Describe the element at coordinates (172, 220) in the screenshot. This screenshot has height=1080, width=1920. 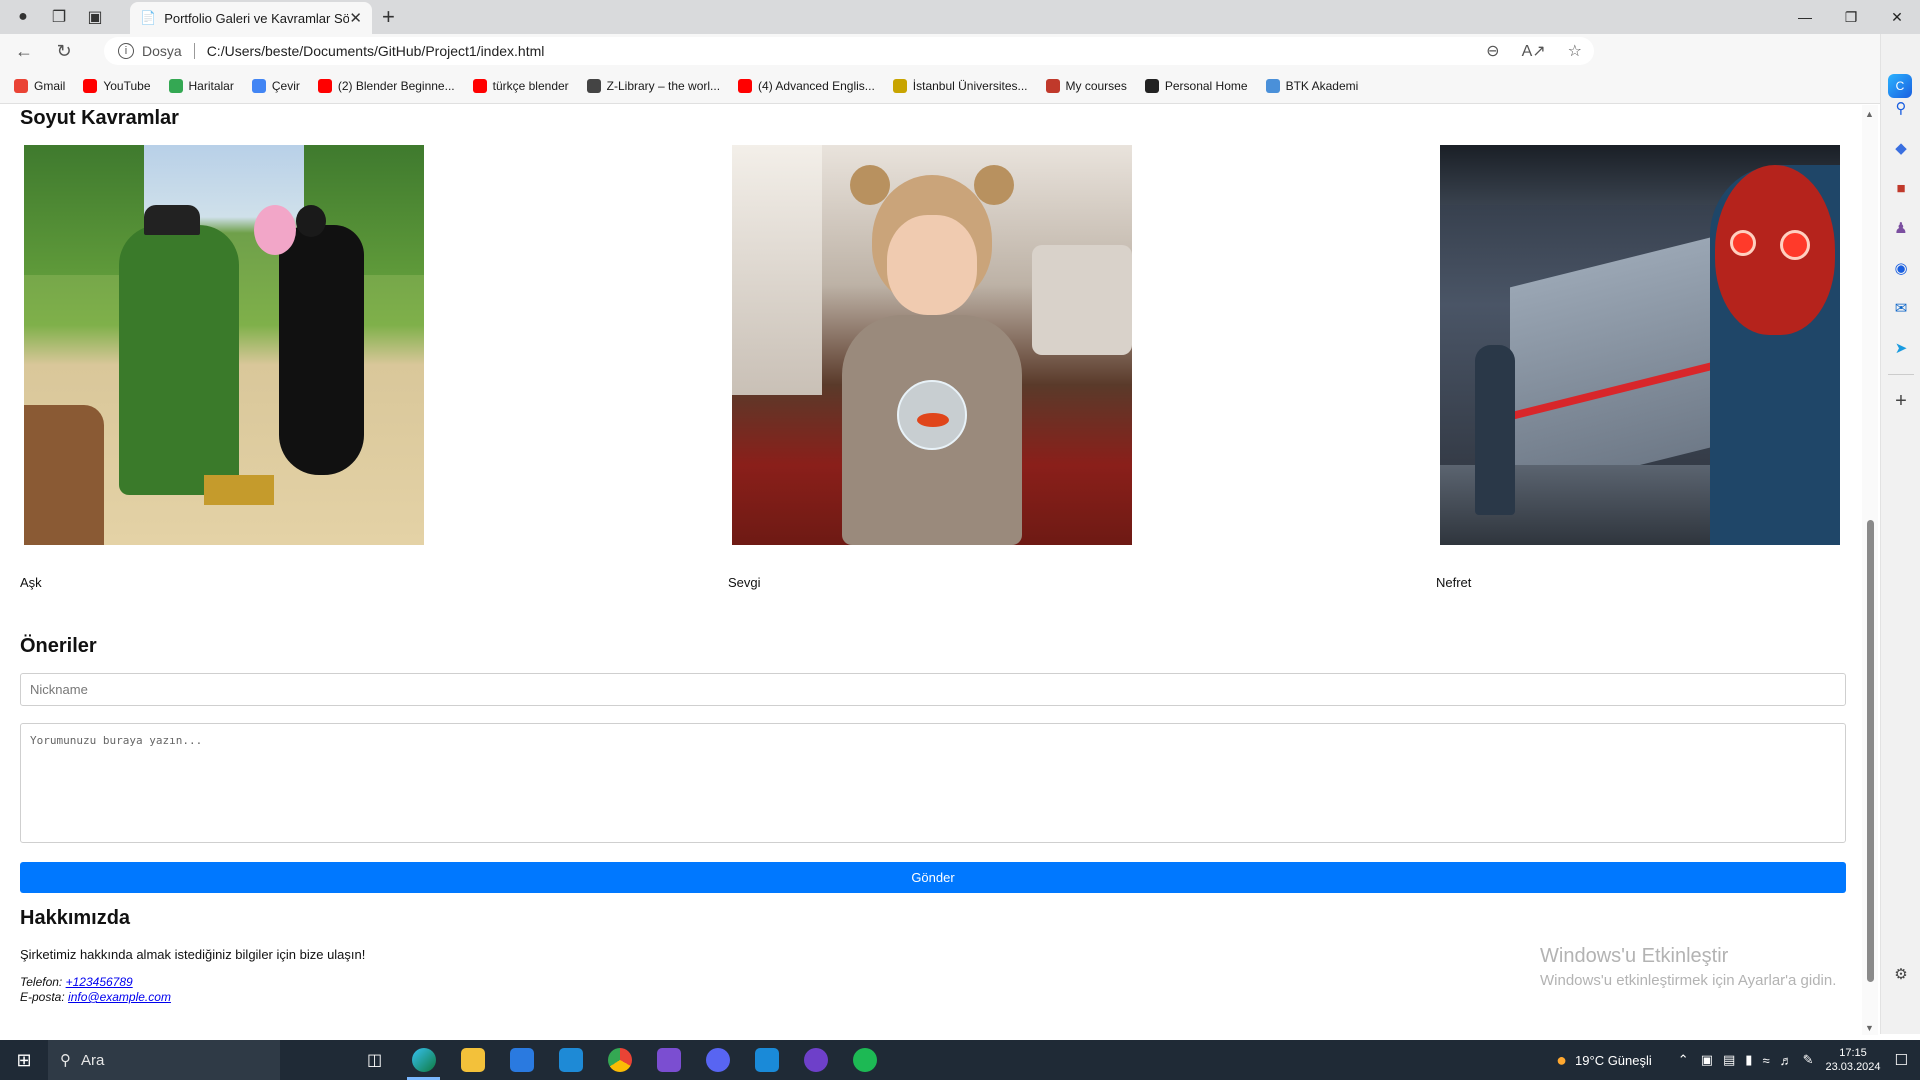
I see `hat-shape` at that location.